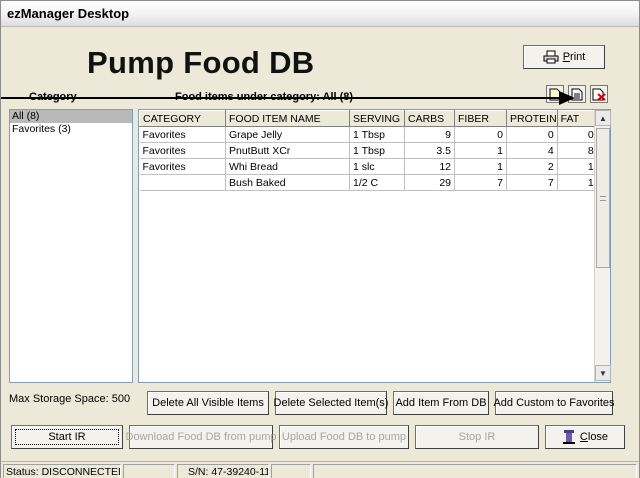  I want to click on category-item-all: All (8), so click(71, 116).